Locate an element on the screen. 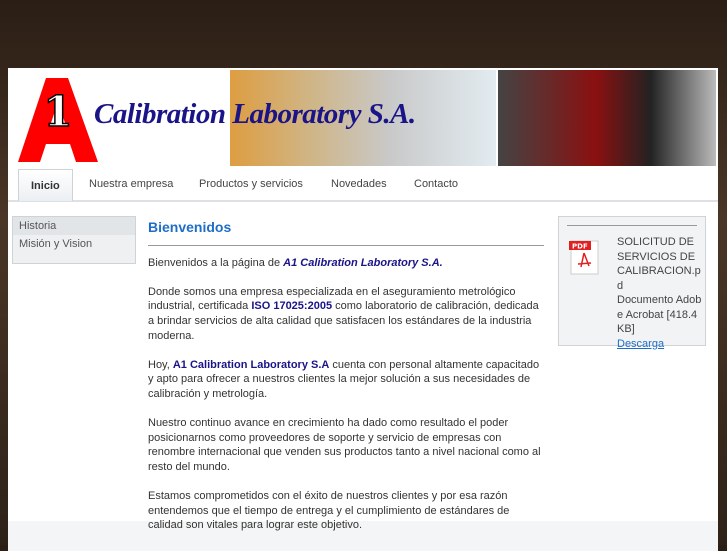 The height and width of the screenshot is (551, 727). file-name: SOLICITUD DE SERVICIOS DE CALIBRACION.pd is located at coordinates (659, 264).